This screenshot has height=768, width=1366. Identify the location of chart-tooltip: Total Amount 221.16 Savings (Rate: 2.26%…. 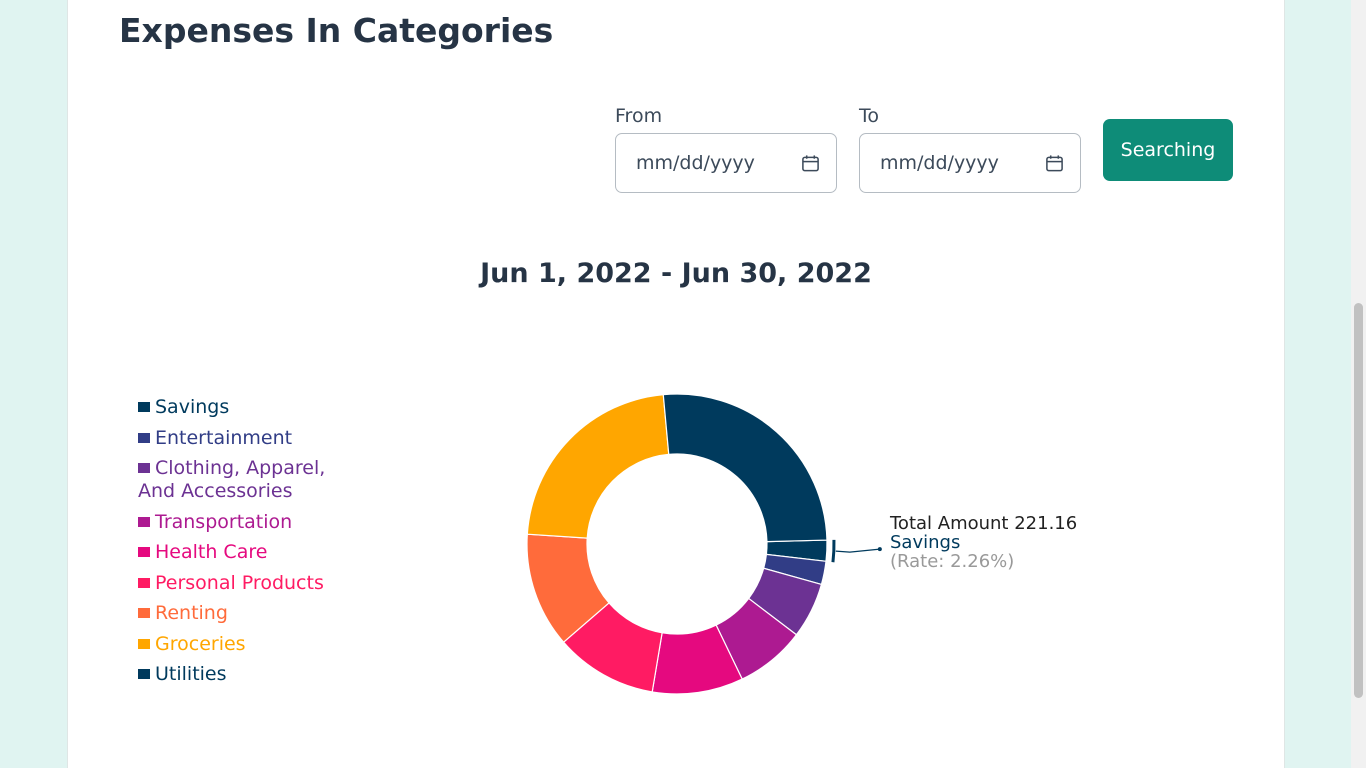
(983, 542).